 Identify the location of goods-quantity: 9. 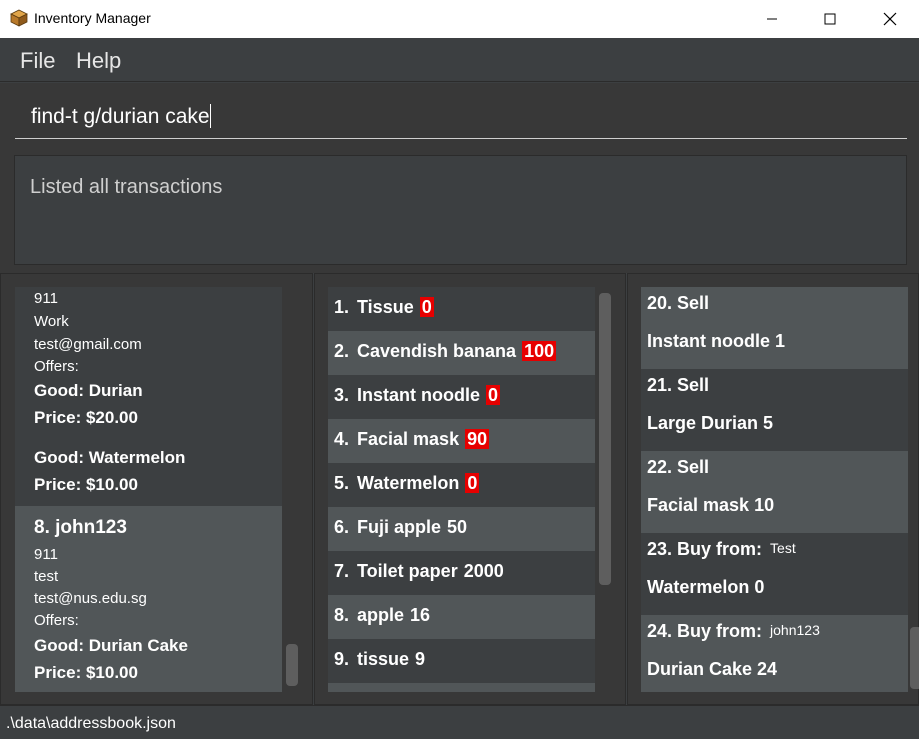
(420, 659).